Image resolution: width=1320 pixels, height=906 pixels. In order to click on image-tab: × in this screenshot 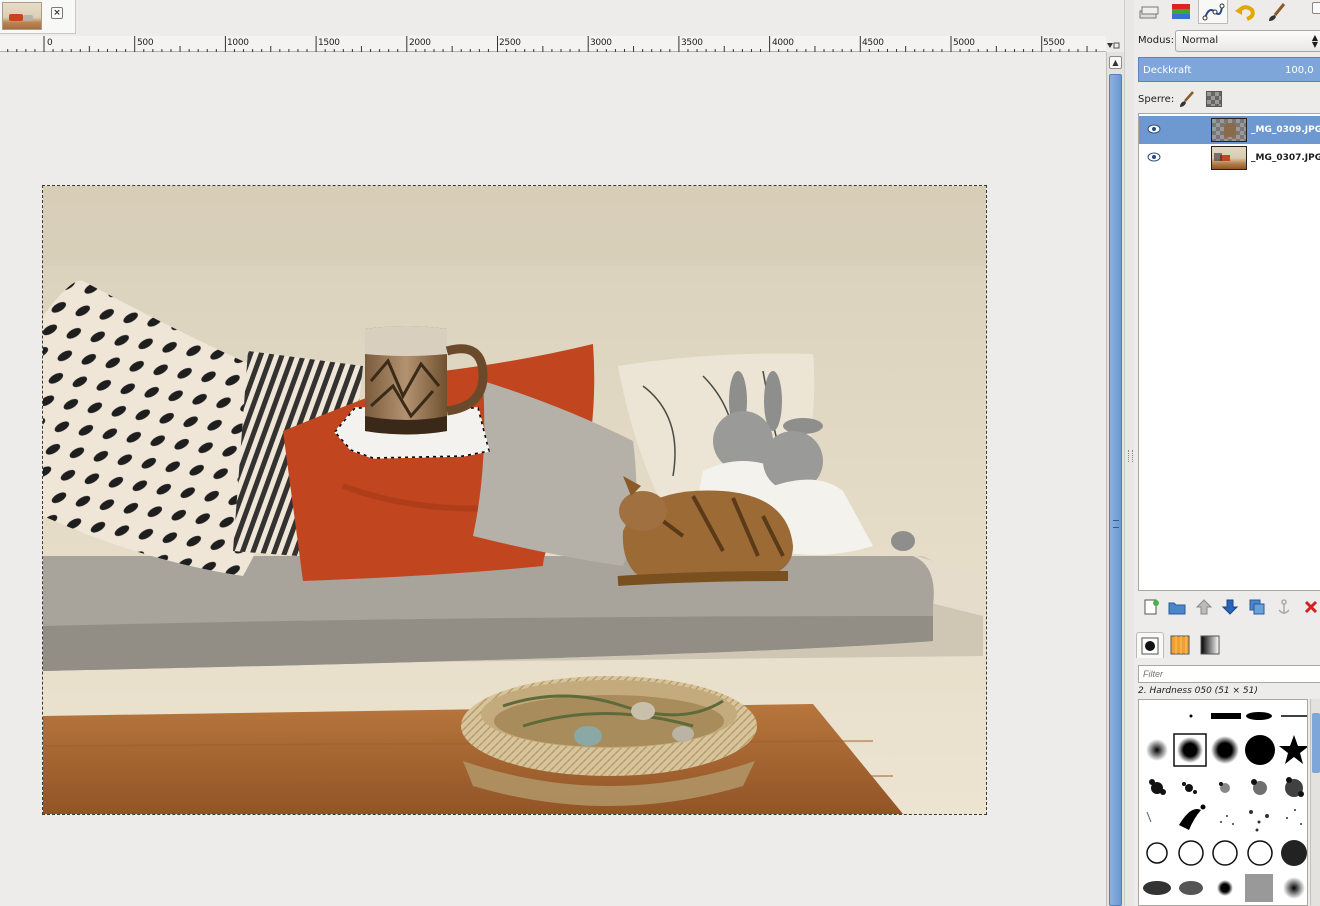, I will do `click(38, 17)`.